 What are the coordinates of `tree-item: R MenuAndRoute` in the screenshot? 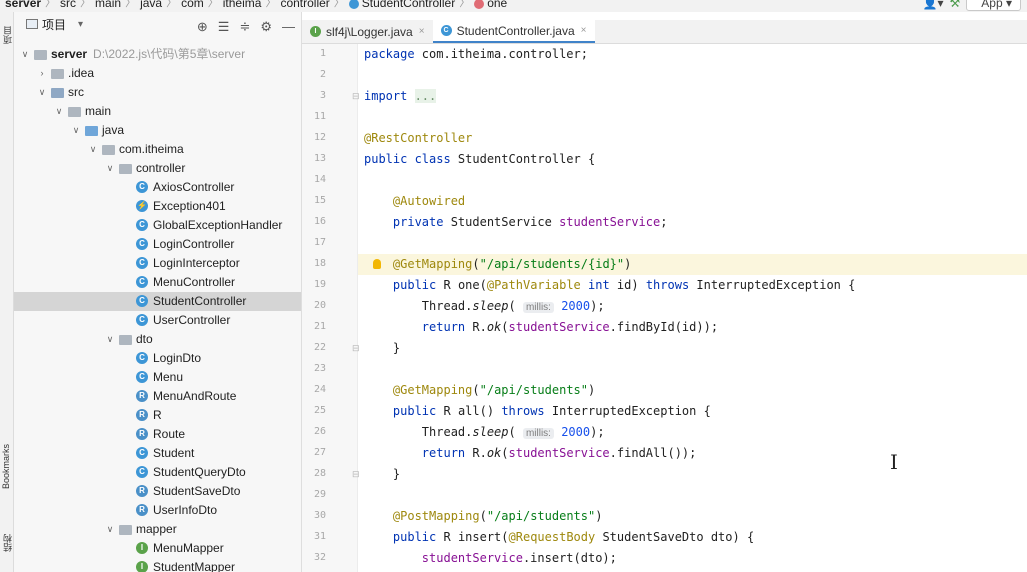 It's located at (157, 396).